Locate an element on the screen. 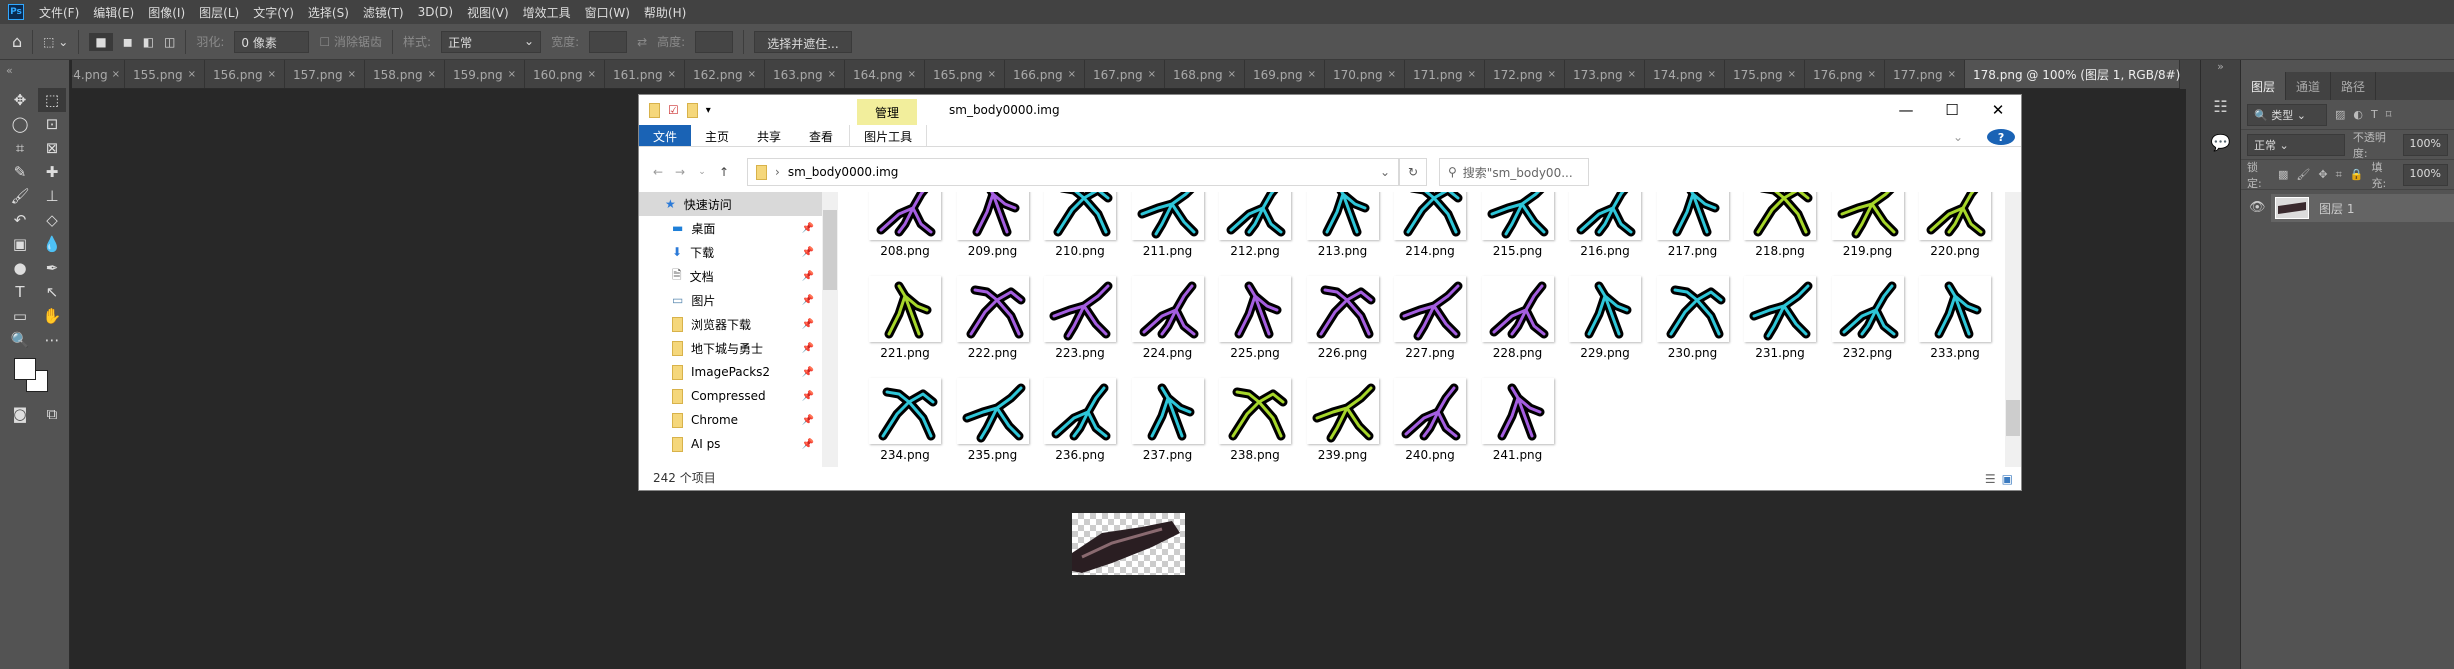  file-item: 211.png is located at coordinates (1168, 225).